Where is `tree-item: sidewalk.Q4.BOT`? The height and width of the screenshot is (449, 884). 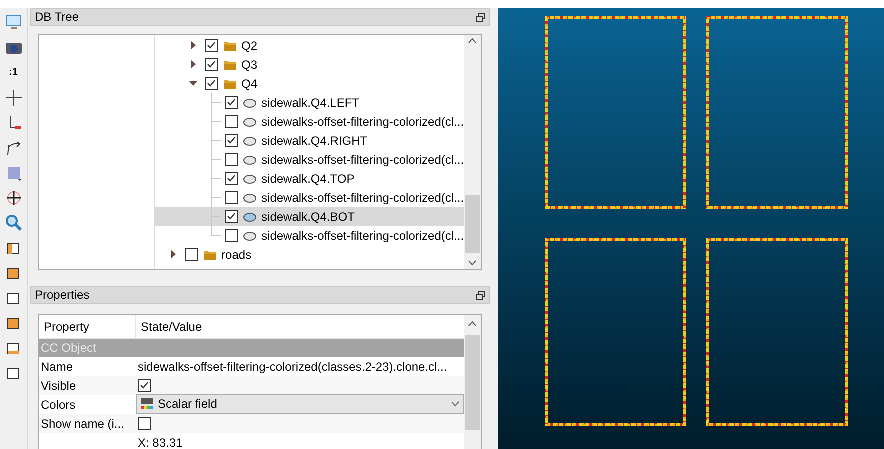
tree-item: sidewalk.Q4.BOT is located at coordinates (309, 216).